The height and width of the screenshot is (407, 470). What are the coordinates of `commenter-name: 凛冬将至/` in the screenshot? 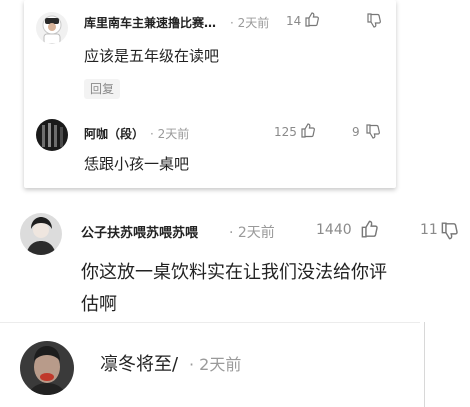 It's located at (139, 363).